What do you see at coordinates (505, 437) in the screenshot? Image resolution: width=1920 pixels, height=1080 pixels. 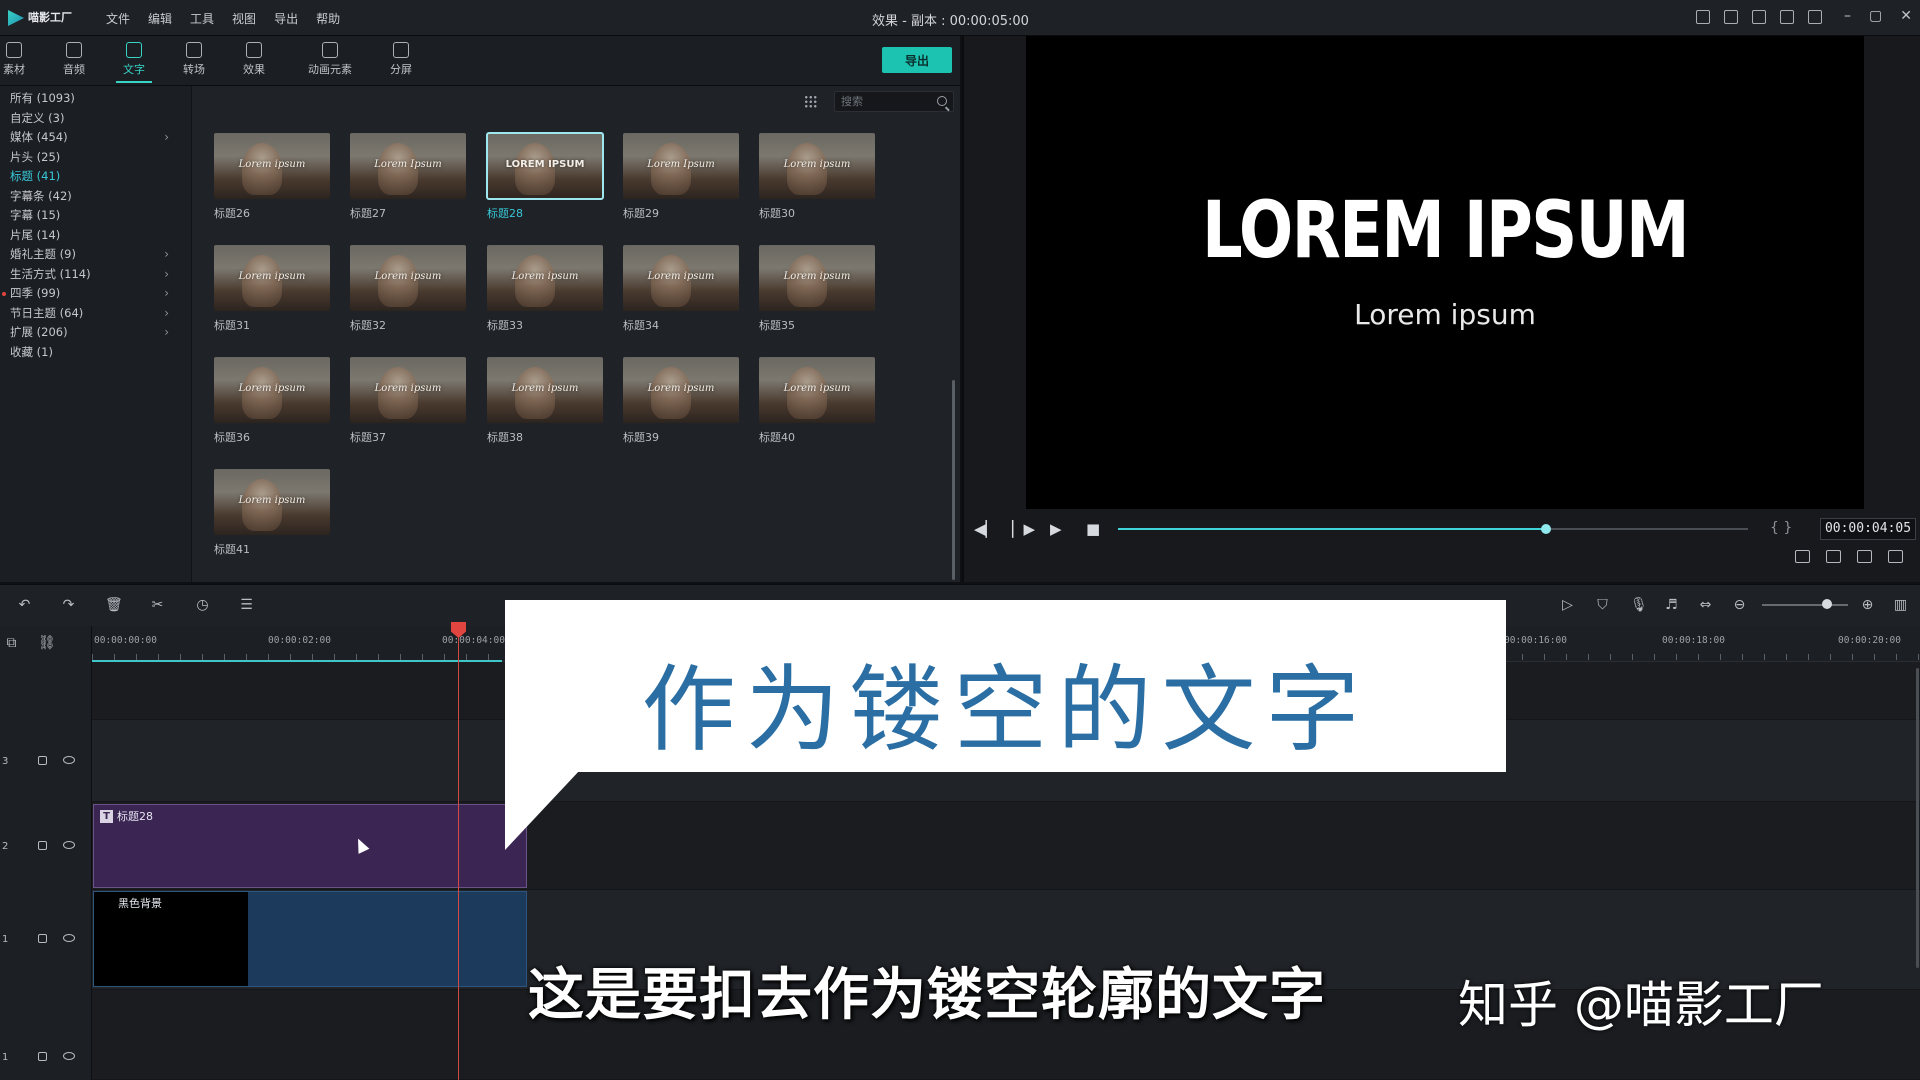 I see `thumbnail-label: 标题38` at bounding box center [505, 437].